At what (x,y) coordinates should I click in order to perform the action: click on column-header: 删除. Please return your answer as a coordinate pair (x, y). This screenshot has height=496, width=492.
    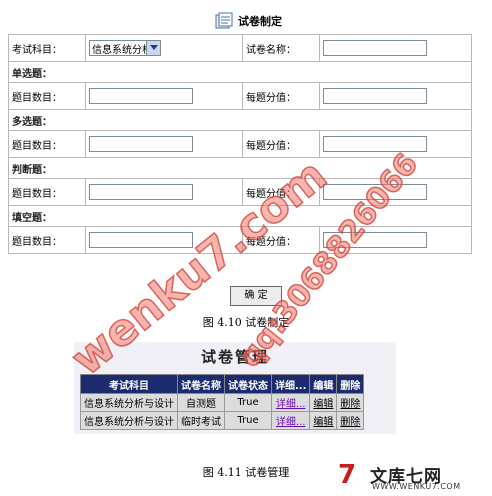
    Looking at the image, I should click on (350, 384).